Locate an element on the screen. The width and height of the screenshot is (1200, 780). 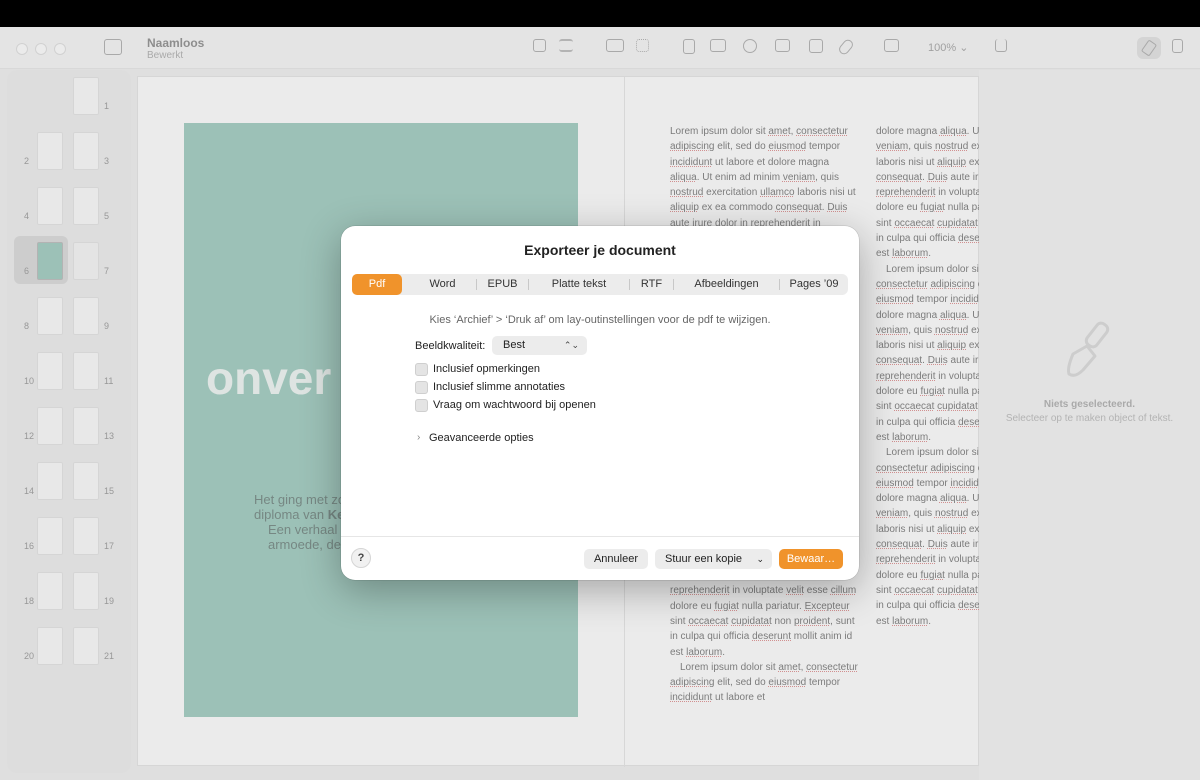
updown-chevron-icon: ⌃⌄ is located at coordinates (571, 345).